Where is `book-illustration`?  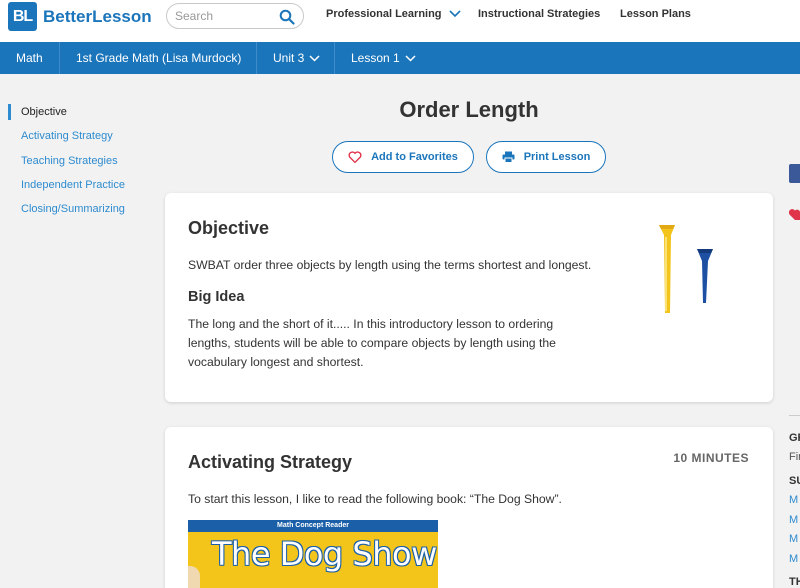
book-illustration is located at coordinates (194, 577).